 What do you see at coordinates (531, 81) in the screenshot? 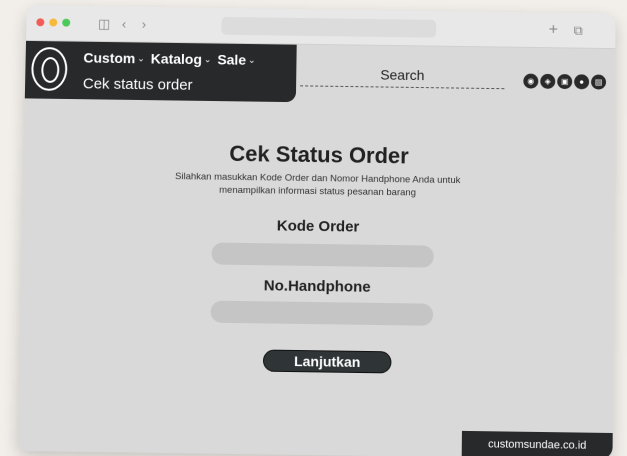
I see `sticker-icon: ◉` at bounding box center [531, 81].